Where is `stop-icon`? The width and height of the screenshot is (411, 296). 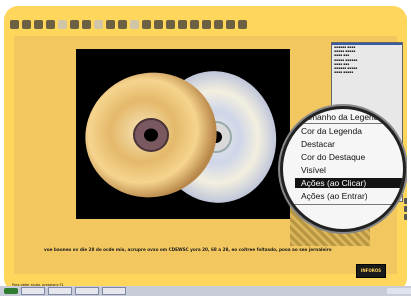 stop-icon is located at coordinates (158, 24).